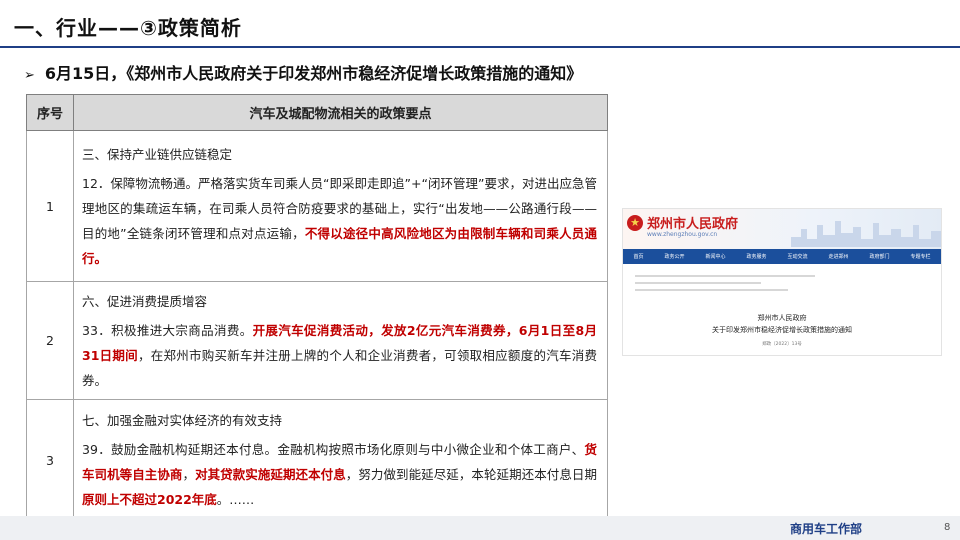  Describe the element at coordinates (674, 256) in the screenshot. I see `nav-item: 政务公开` at that location.